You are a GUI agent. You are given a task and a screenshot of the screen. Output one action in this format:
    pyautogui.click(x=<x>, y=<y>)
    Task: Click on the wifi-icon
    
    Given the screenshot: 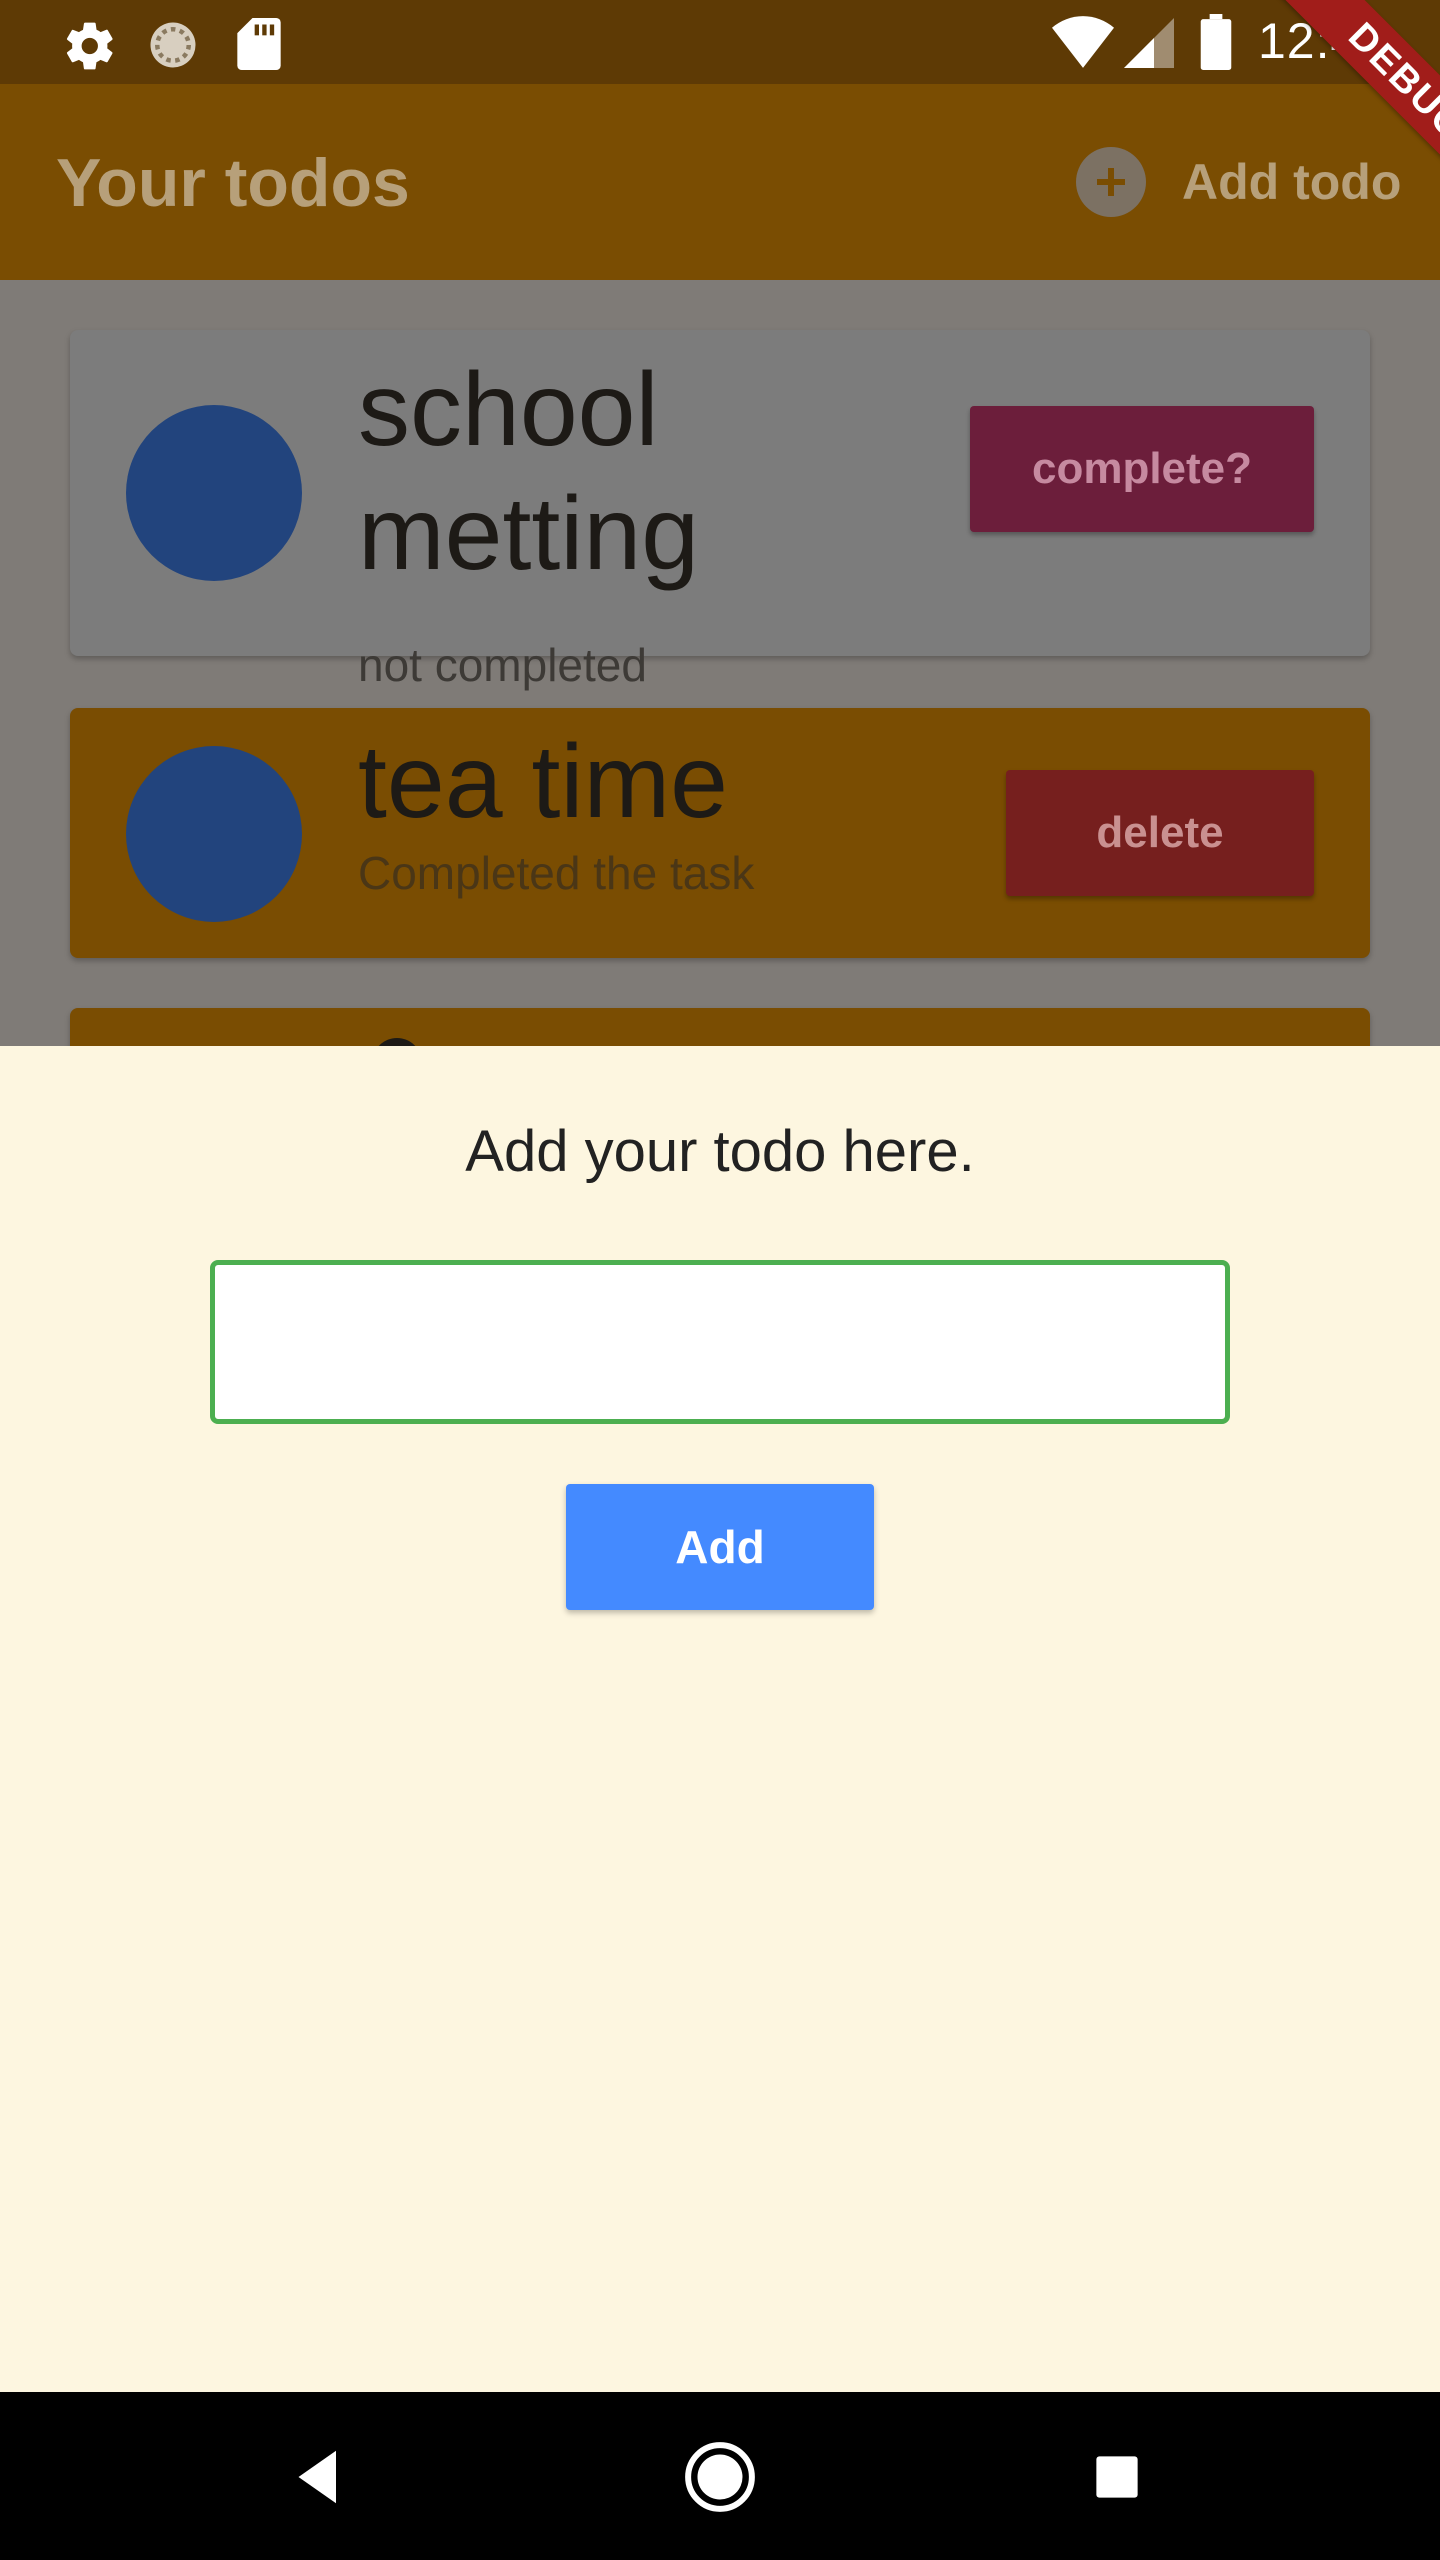 What is the action you would take?
    pyautogui.click(x=1083, y=44)
    